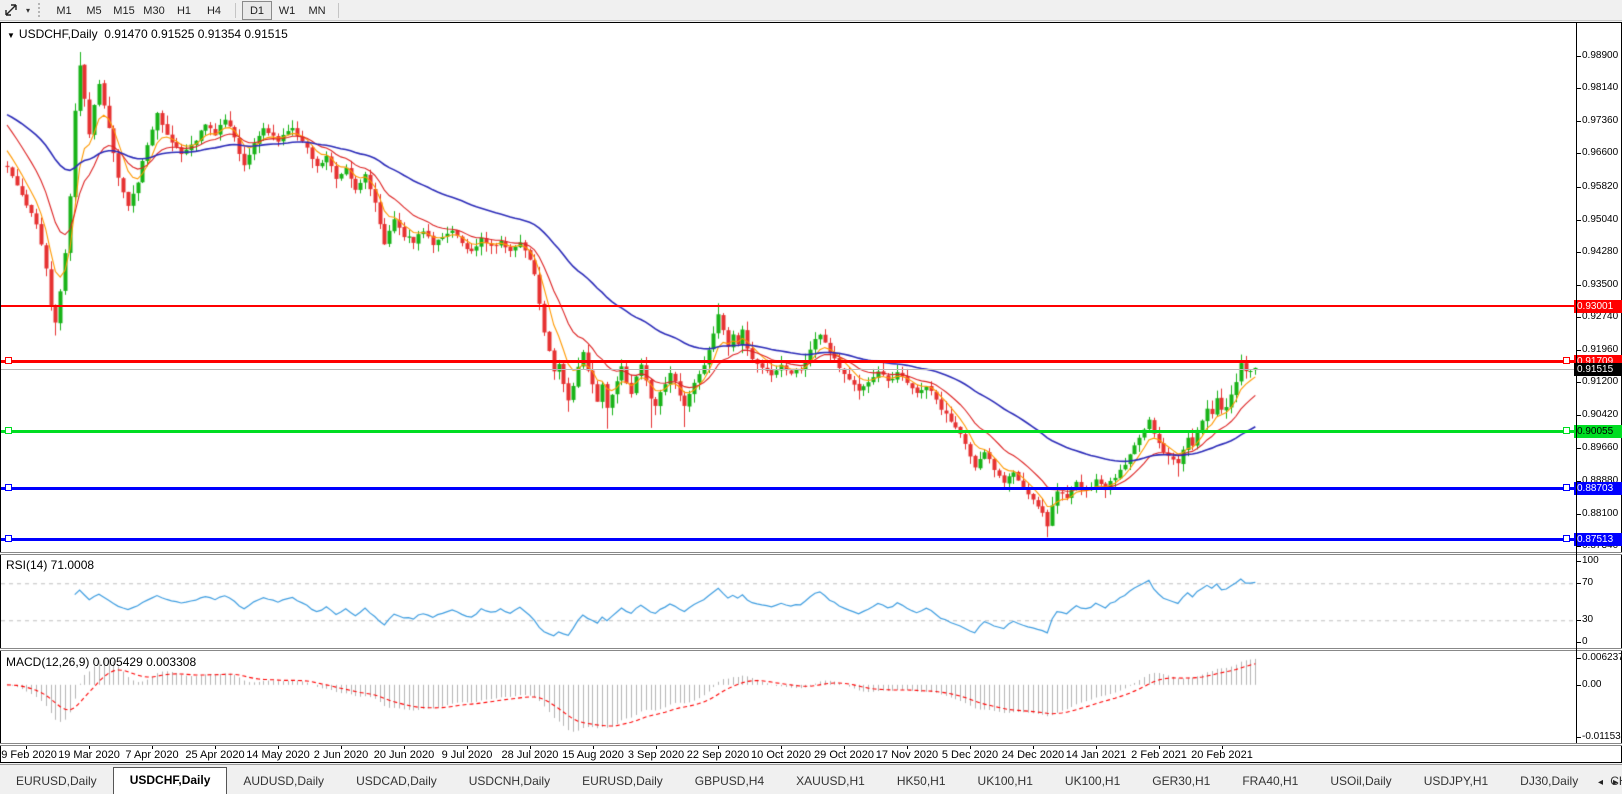 The width and height of the screenshot is (1622, 794). What do you see at coordinates (50, 565) in the screenshot?
I see `rsi-panel-label: RSI(14) 71.0008` at bounding box center [50, 565].